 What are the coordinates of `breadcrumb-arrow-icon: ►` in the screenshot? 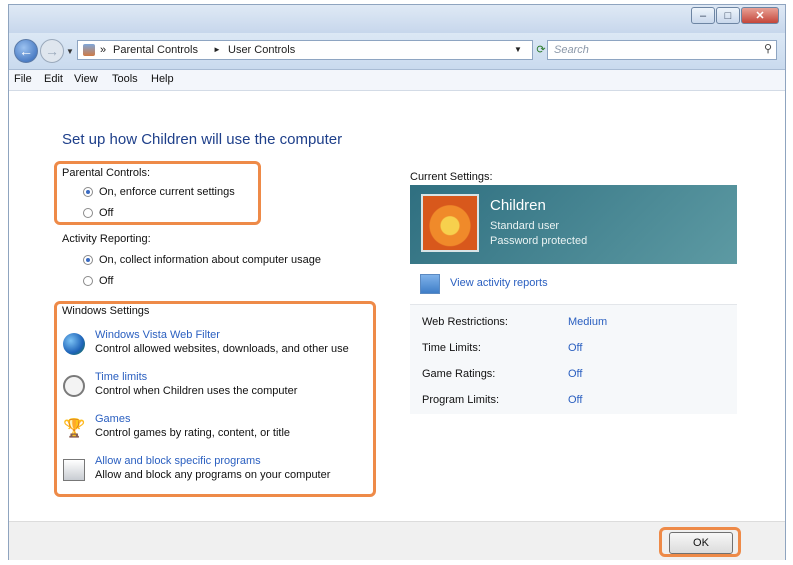 It's located at (217, 50).